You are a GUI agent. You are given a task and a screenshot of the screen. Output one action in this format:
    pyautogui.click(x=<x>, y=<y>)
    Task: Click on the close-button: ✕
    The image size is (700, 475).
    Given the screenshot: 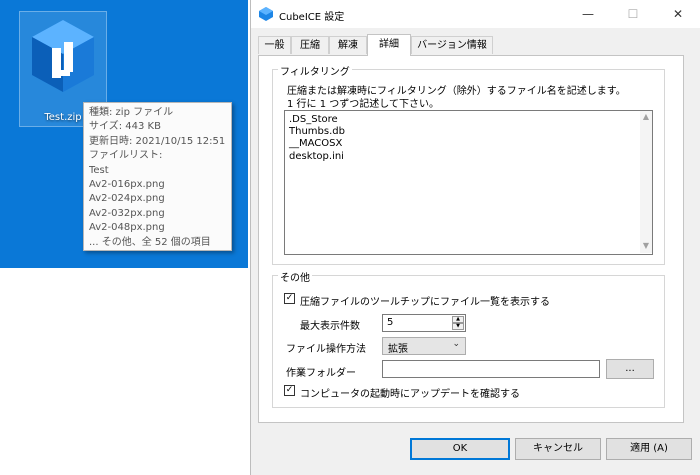 What is the action you would take?
    pyautogui.click(x=678, y=14)
    